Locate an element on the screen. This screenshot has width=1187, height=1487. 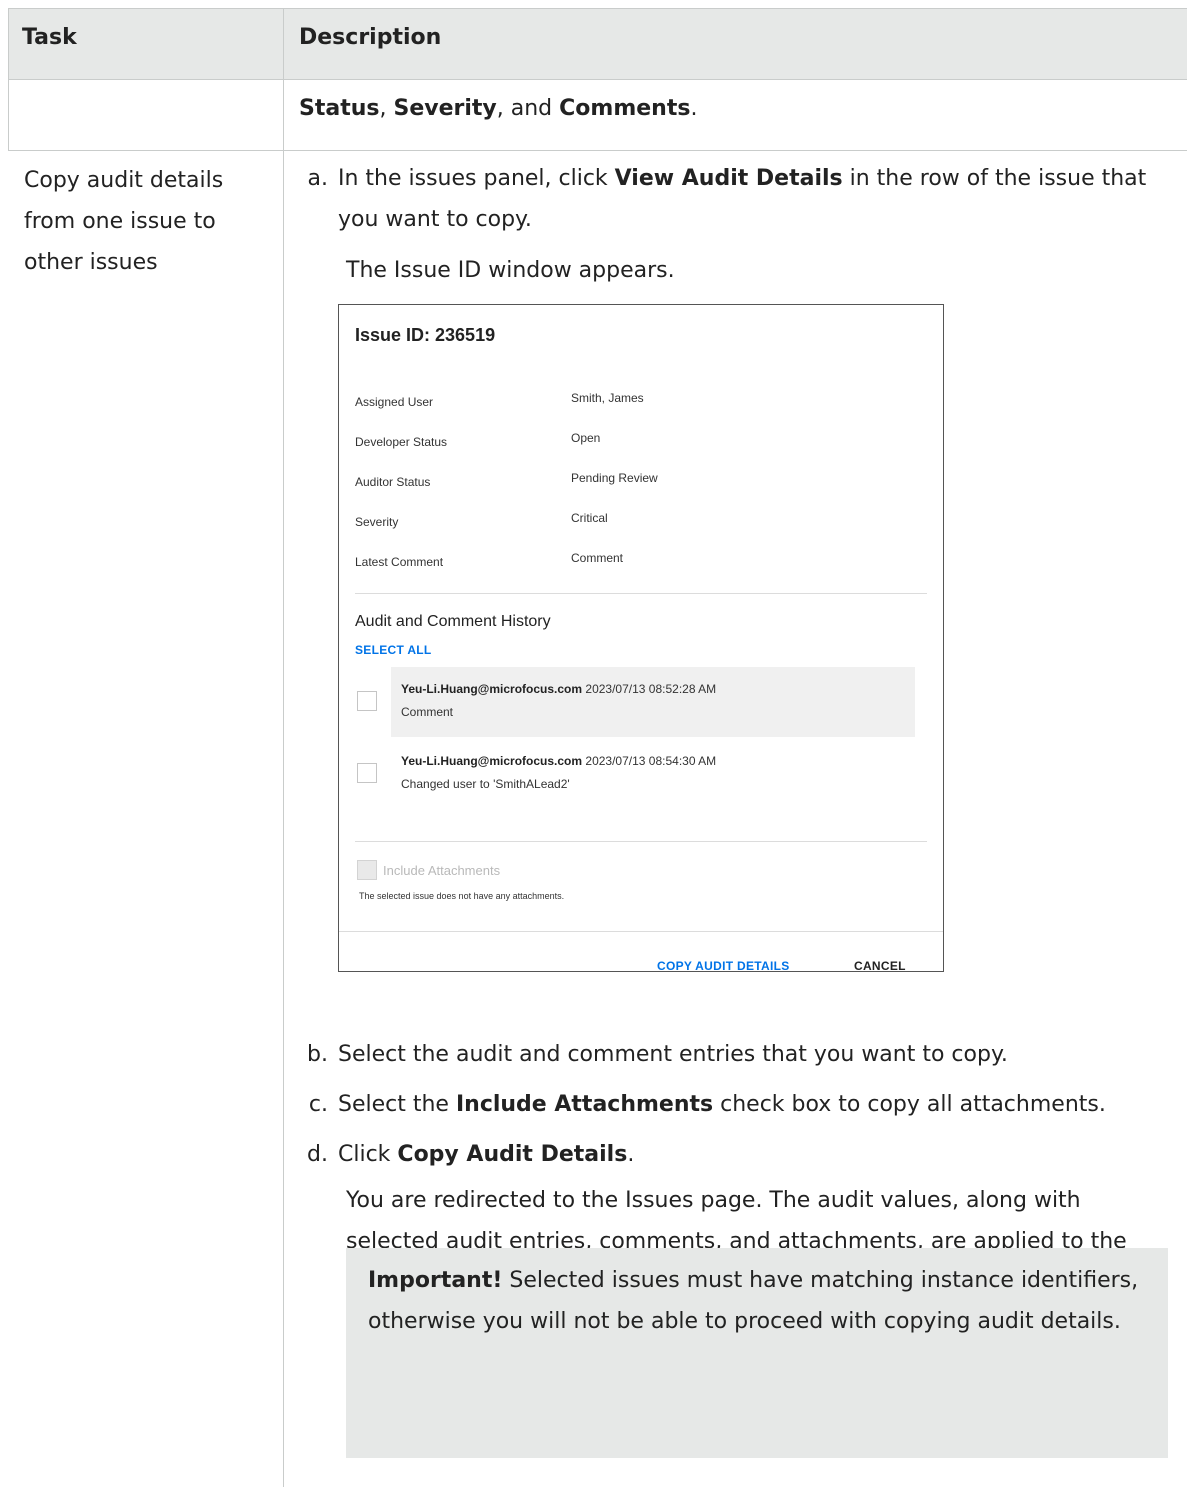
history-text: Changed user to 'SmithALead2' is located at coordinates (485, 784).